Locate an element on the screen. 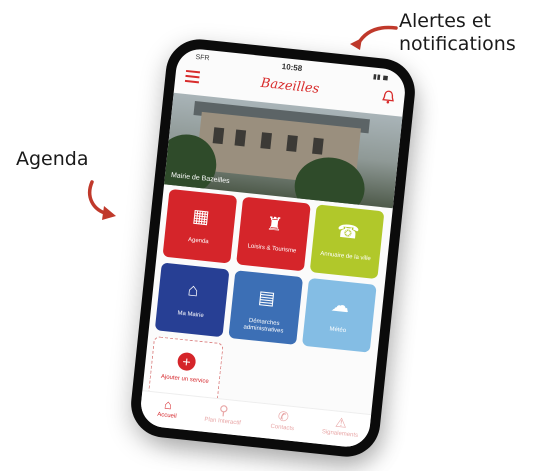 The image size is (535, 471). tile-label: Loisirs & Tourisme is located at coordinates (272, 249).